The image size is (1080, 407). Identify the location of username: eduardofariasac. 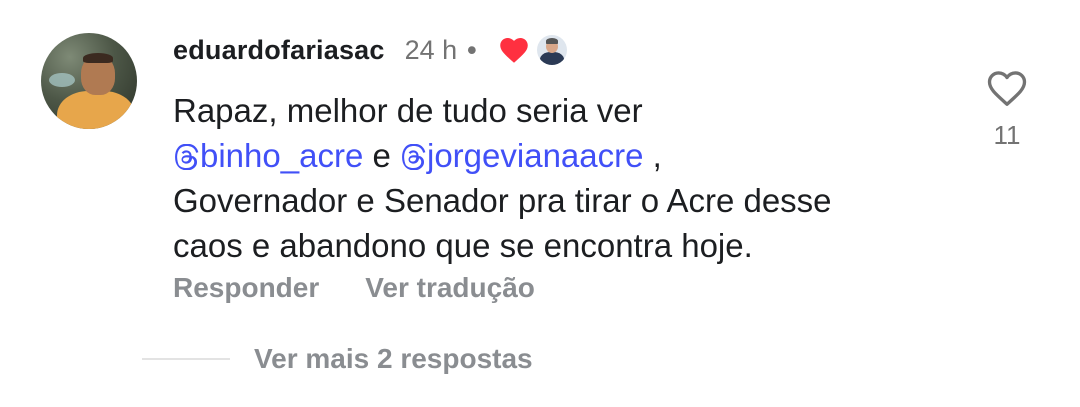
(279, 50).